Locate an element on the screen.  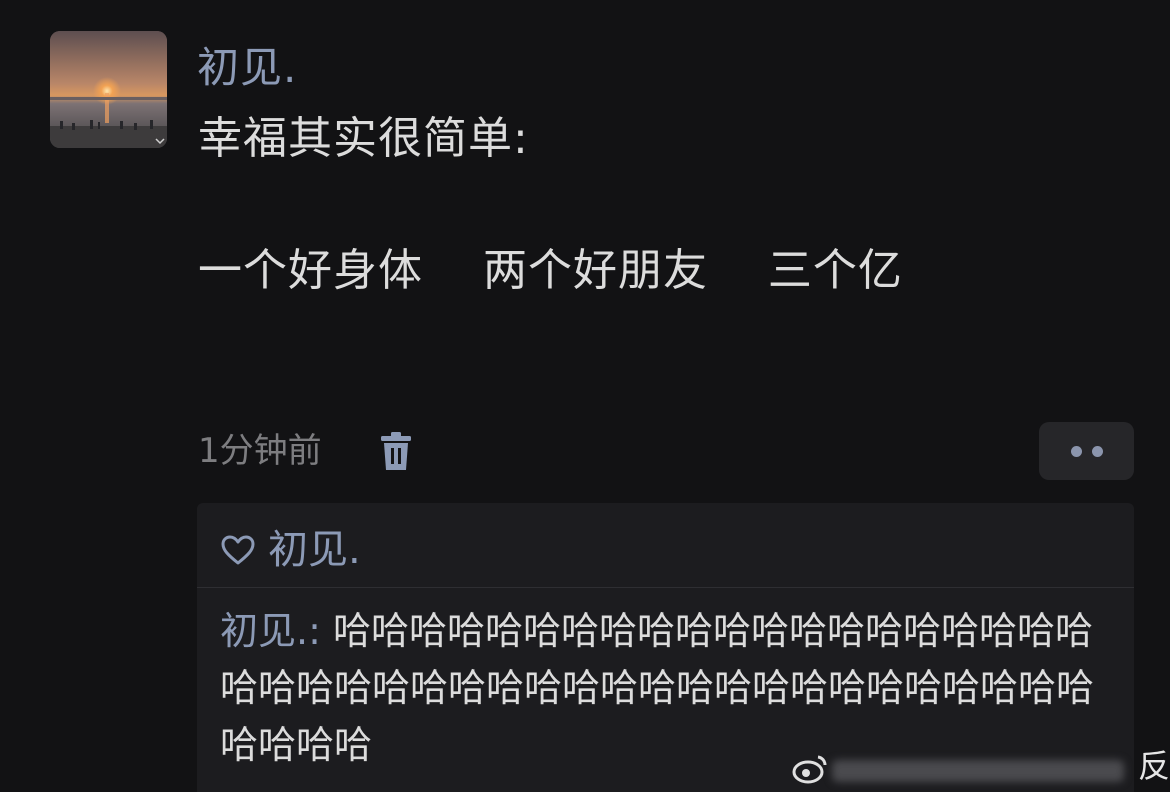
post-text-line2: 一个好身体 两个好朋友 三个亿 is located at coordinates (550, 270).